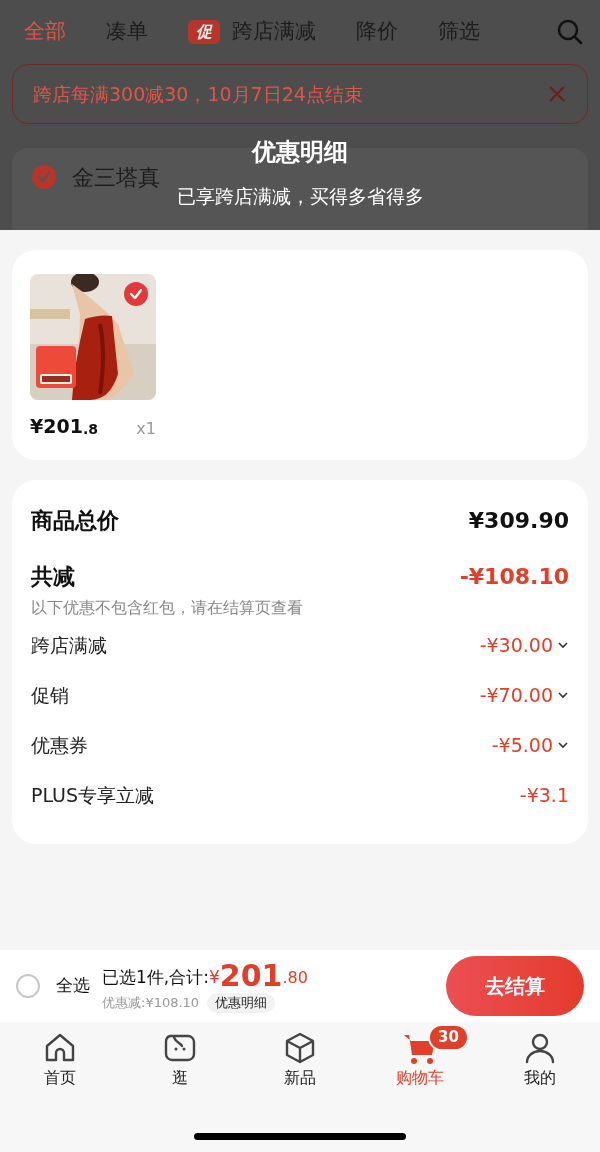 This screenshot has height=1152, width=600. What do you see at coordinates (251, 976) in the screenshot?
I see `total-amount: 201` at bounding box center [251, 976].